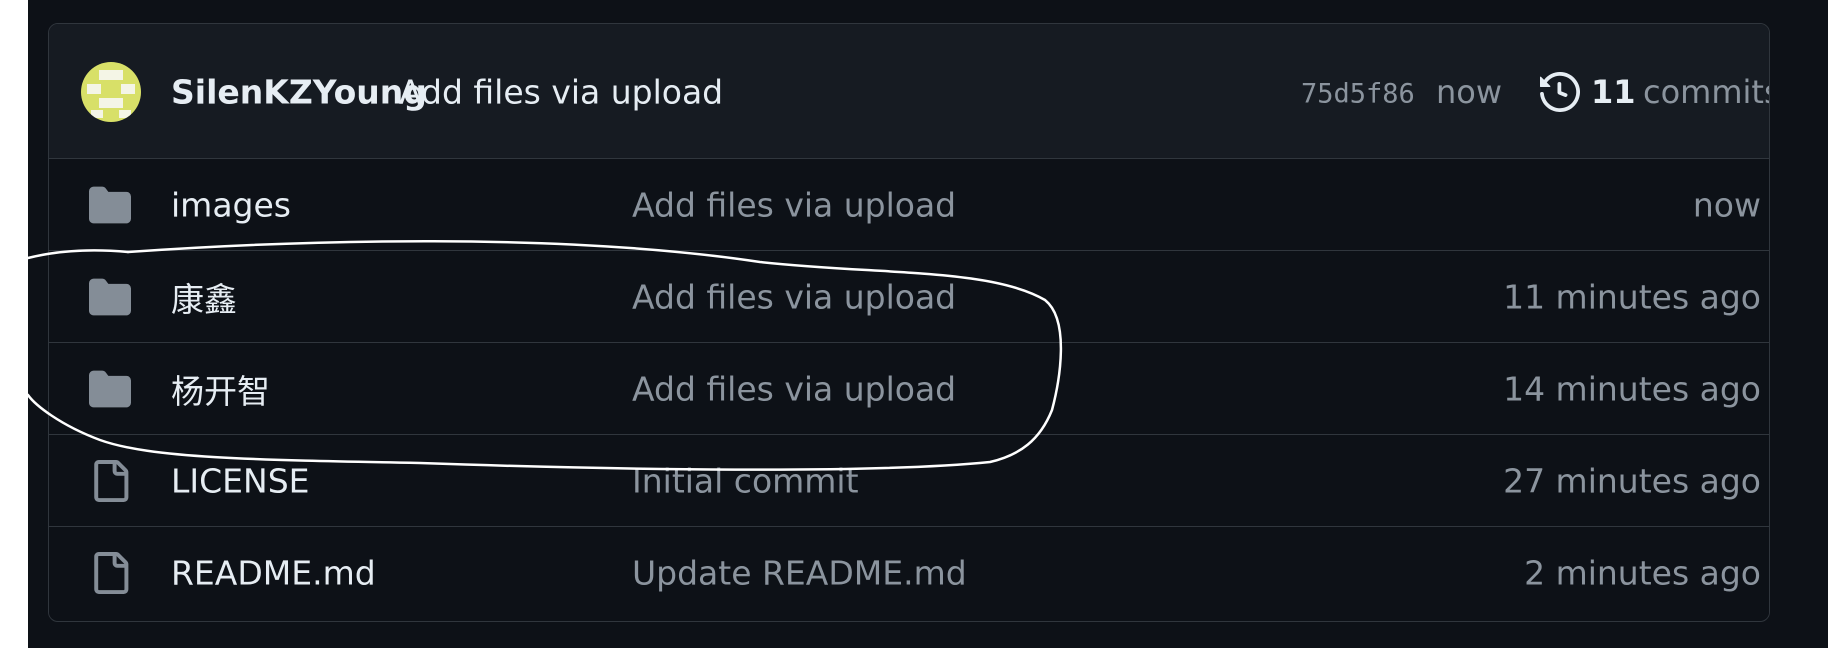  I want to click on file-name-link: images, so click(231, 205).